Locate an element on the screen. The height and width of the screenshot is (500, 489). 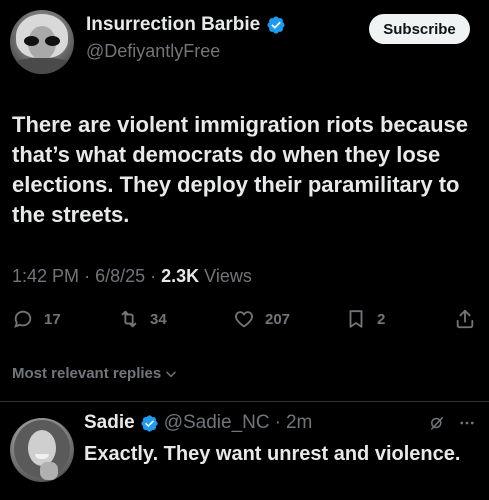
reply-tools is located at coordinates (452, 423).